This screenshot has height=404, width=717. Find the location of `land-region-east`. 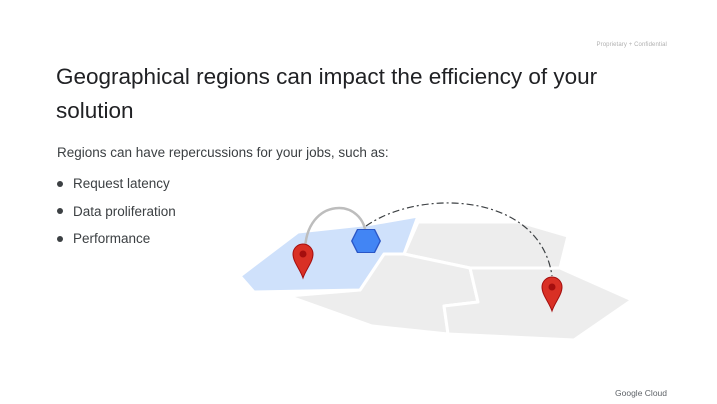

land-region-east is located at coordinates (538, 304).